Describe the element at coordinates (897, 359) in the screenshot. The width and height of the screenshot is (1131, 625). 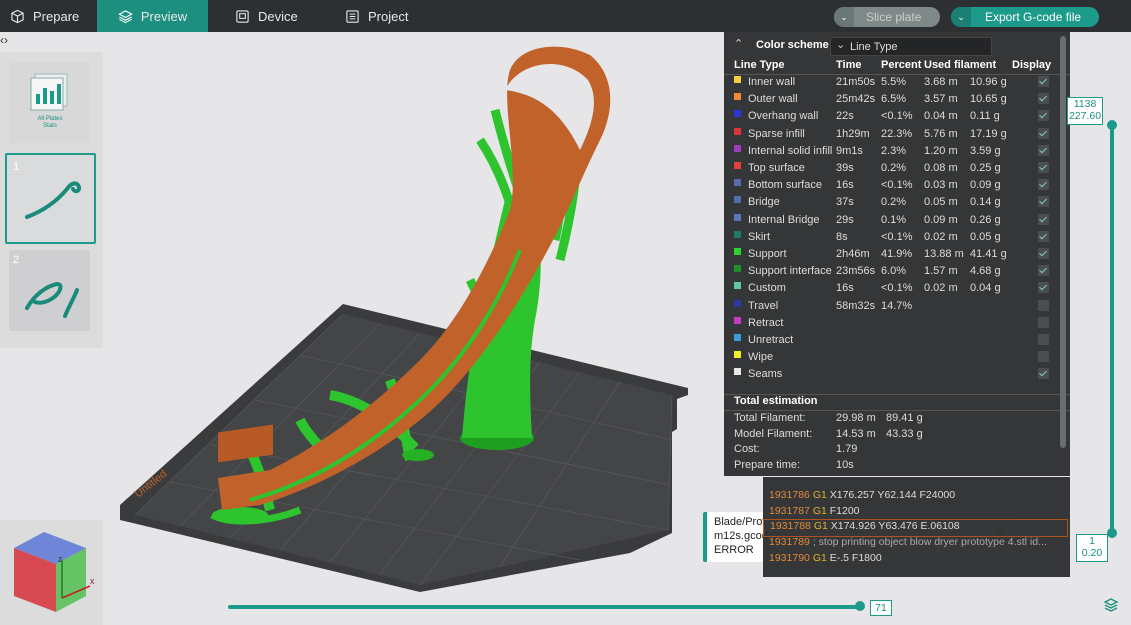
I see `legend-row: Wipe` at that location.